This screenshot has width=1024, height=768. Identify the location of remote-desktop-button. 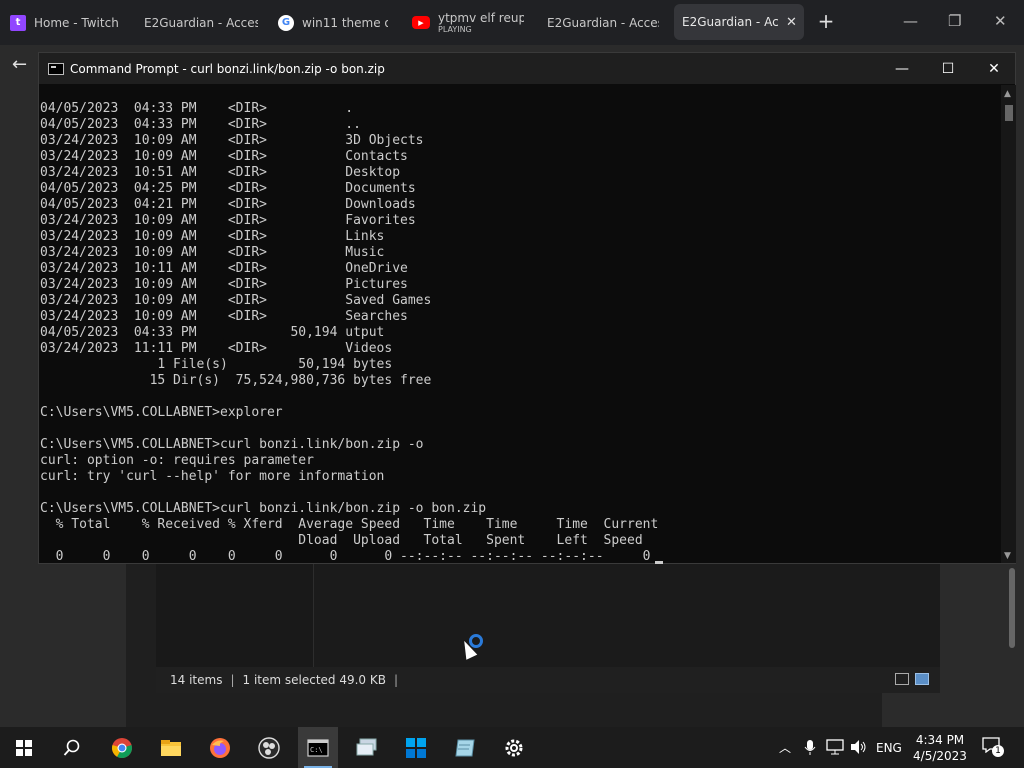
(367, 747).